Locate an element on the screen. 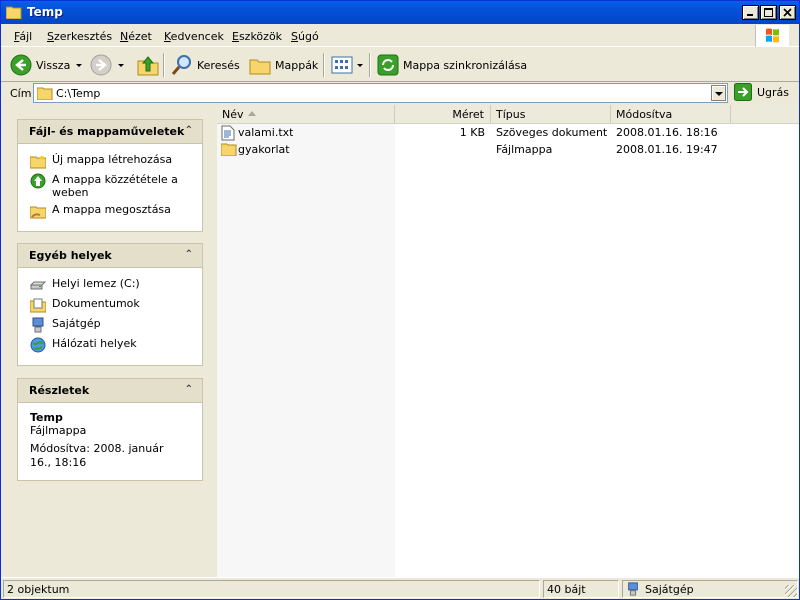  go-button: Ugrás is located at coordinates (761, 92).